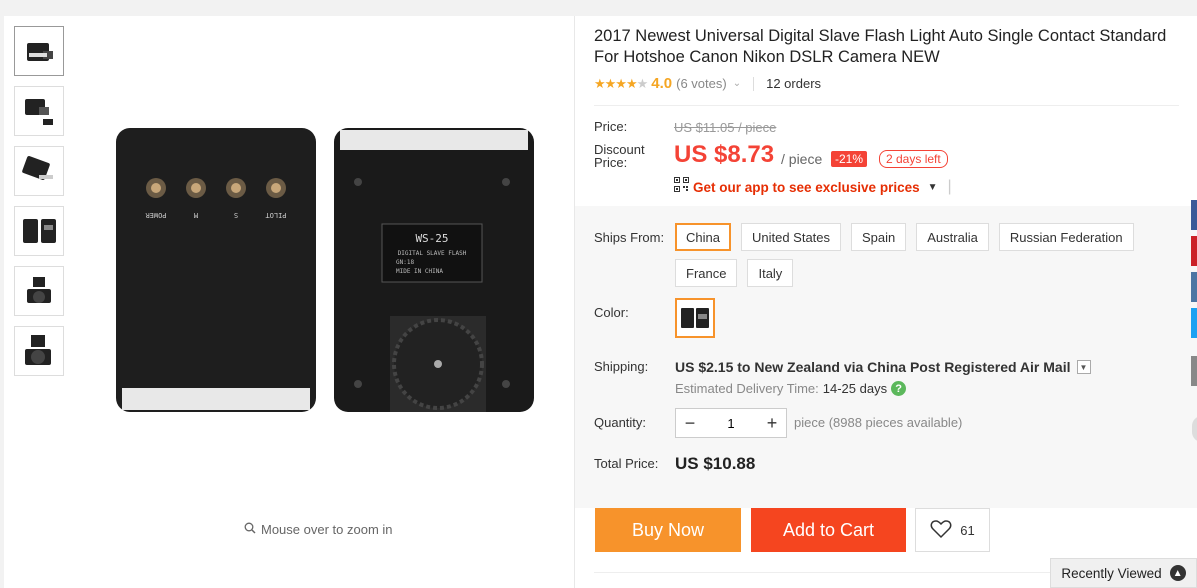 This screenshot has width=1197, height=588. Describe the element at coordinates (737, 83) in the screenshot. I see `chevron-down-icon: ⌄` at that location.